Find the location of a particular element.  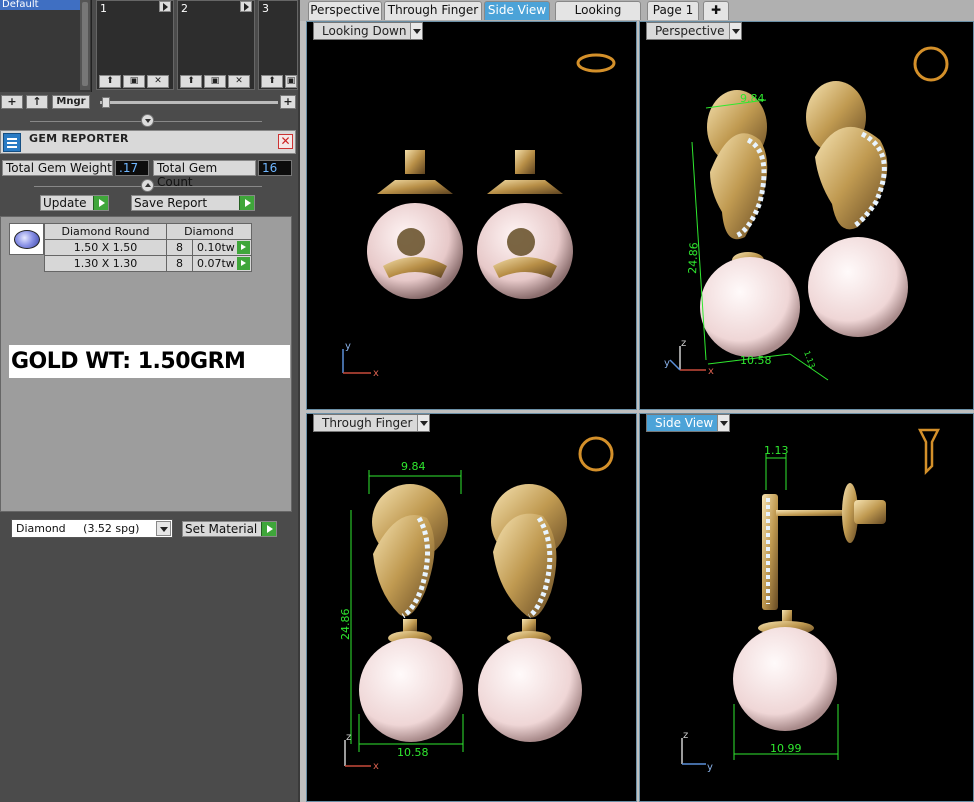

scrollbar-thumb is located at coordinates (85, 44).